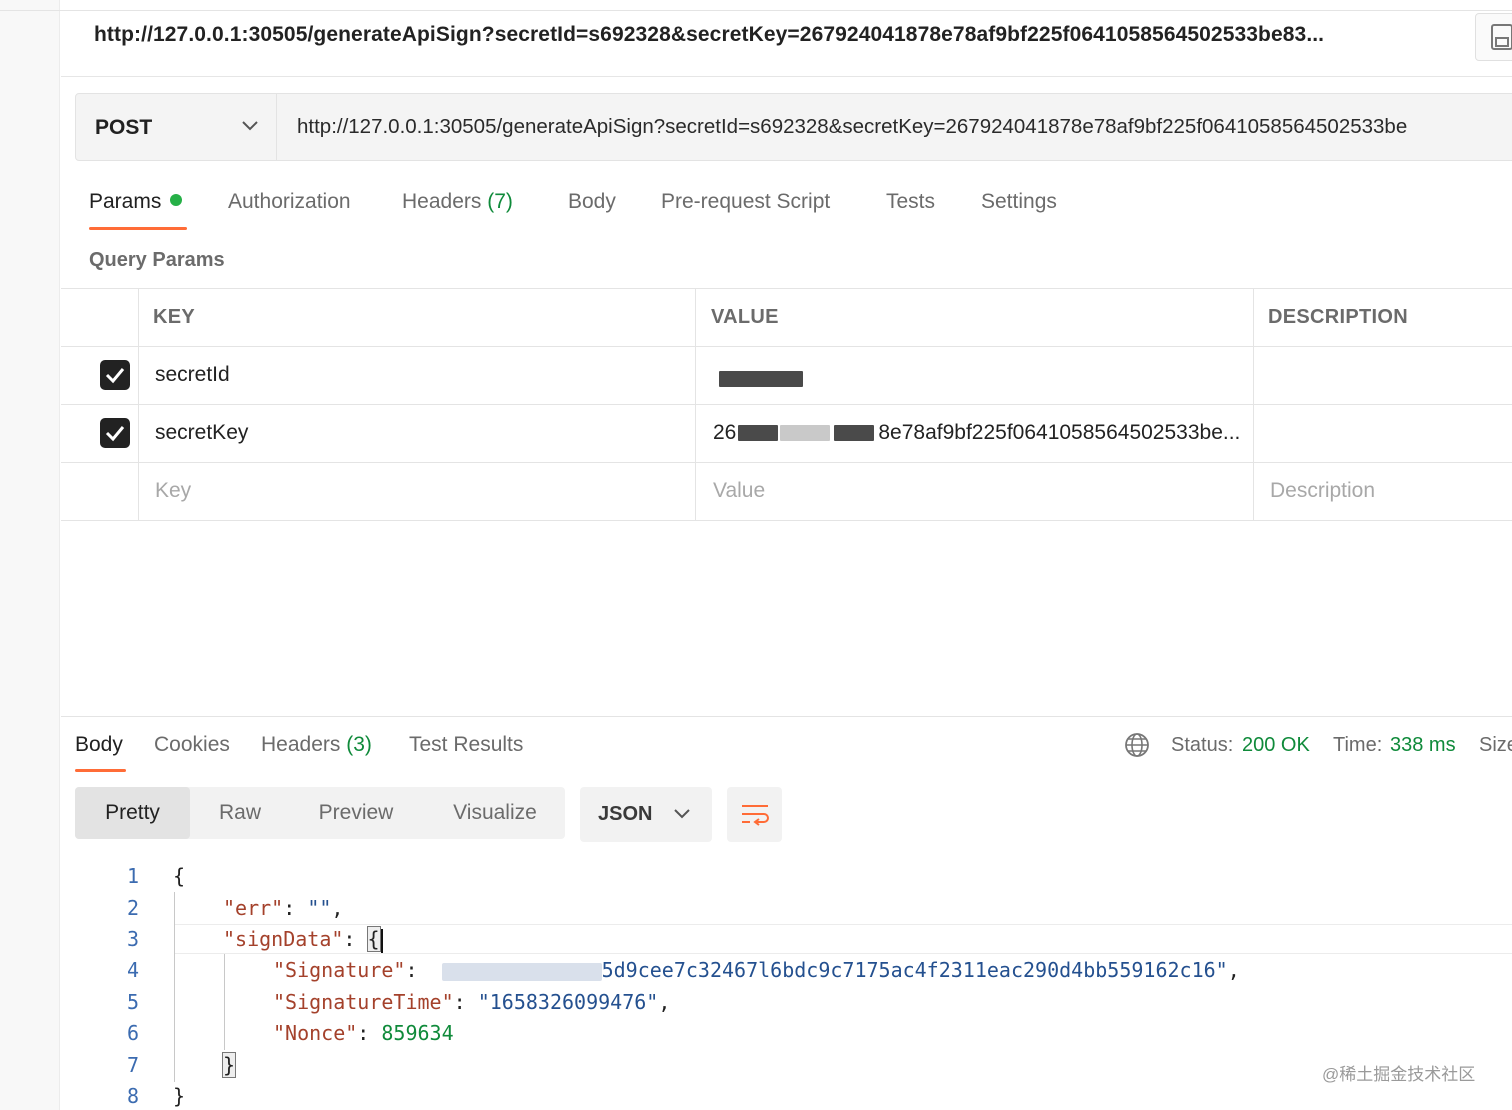  I want to click on value-input: Value, so click(739, 491).